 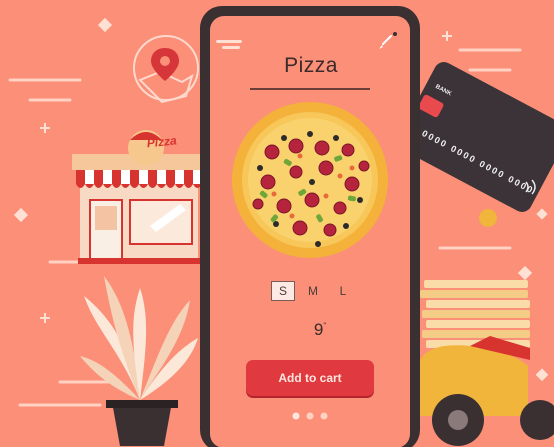 I want to click on size-inches-readout: 9", so click(x=320, y=330).